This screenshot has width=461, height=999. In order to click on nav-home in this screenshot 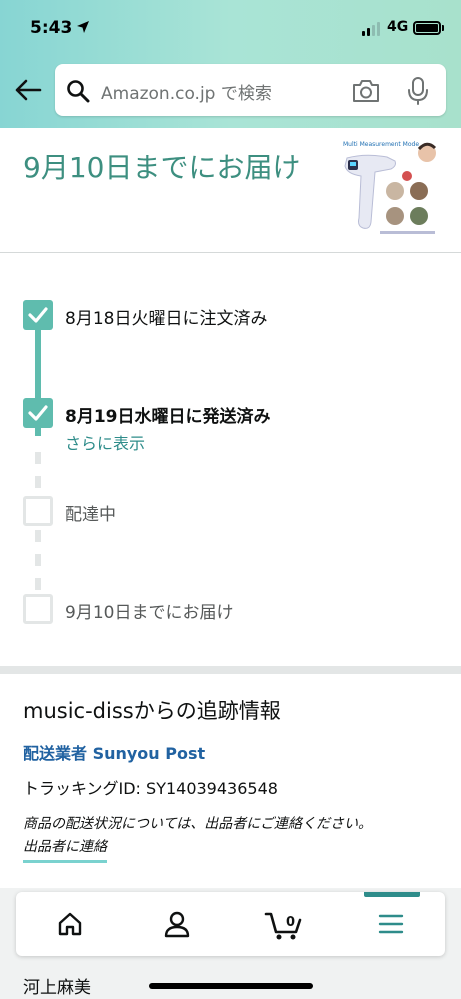, I will do `click(69, 924)`.